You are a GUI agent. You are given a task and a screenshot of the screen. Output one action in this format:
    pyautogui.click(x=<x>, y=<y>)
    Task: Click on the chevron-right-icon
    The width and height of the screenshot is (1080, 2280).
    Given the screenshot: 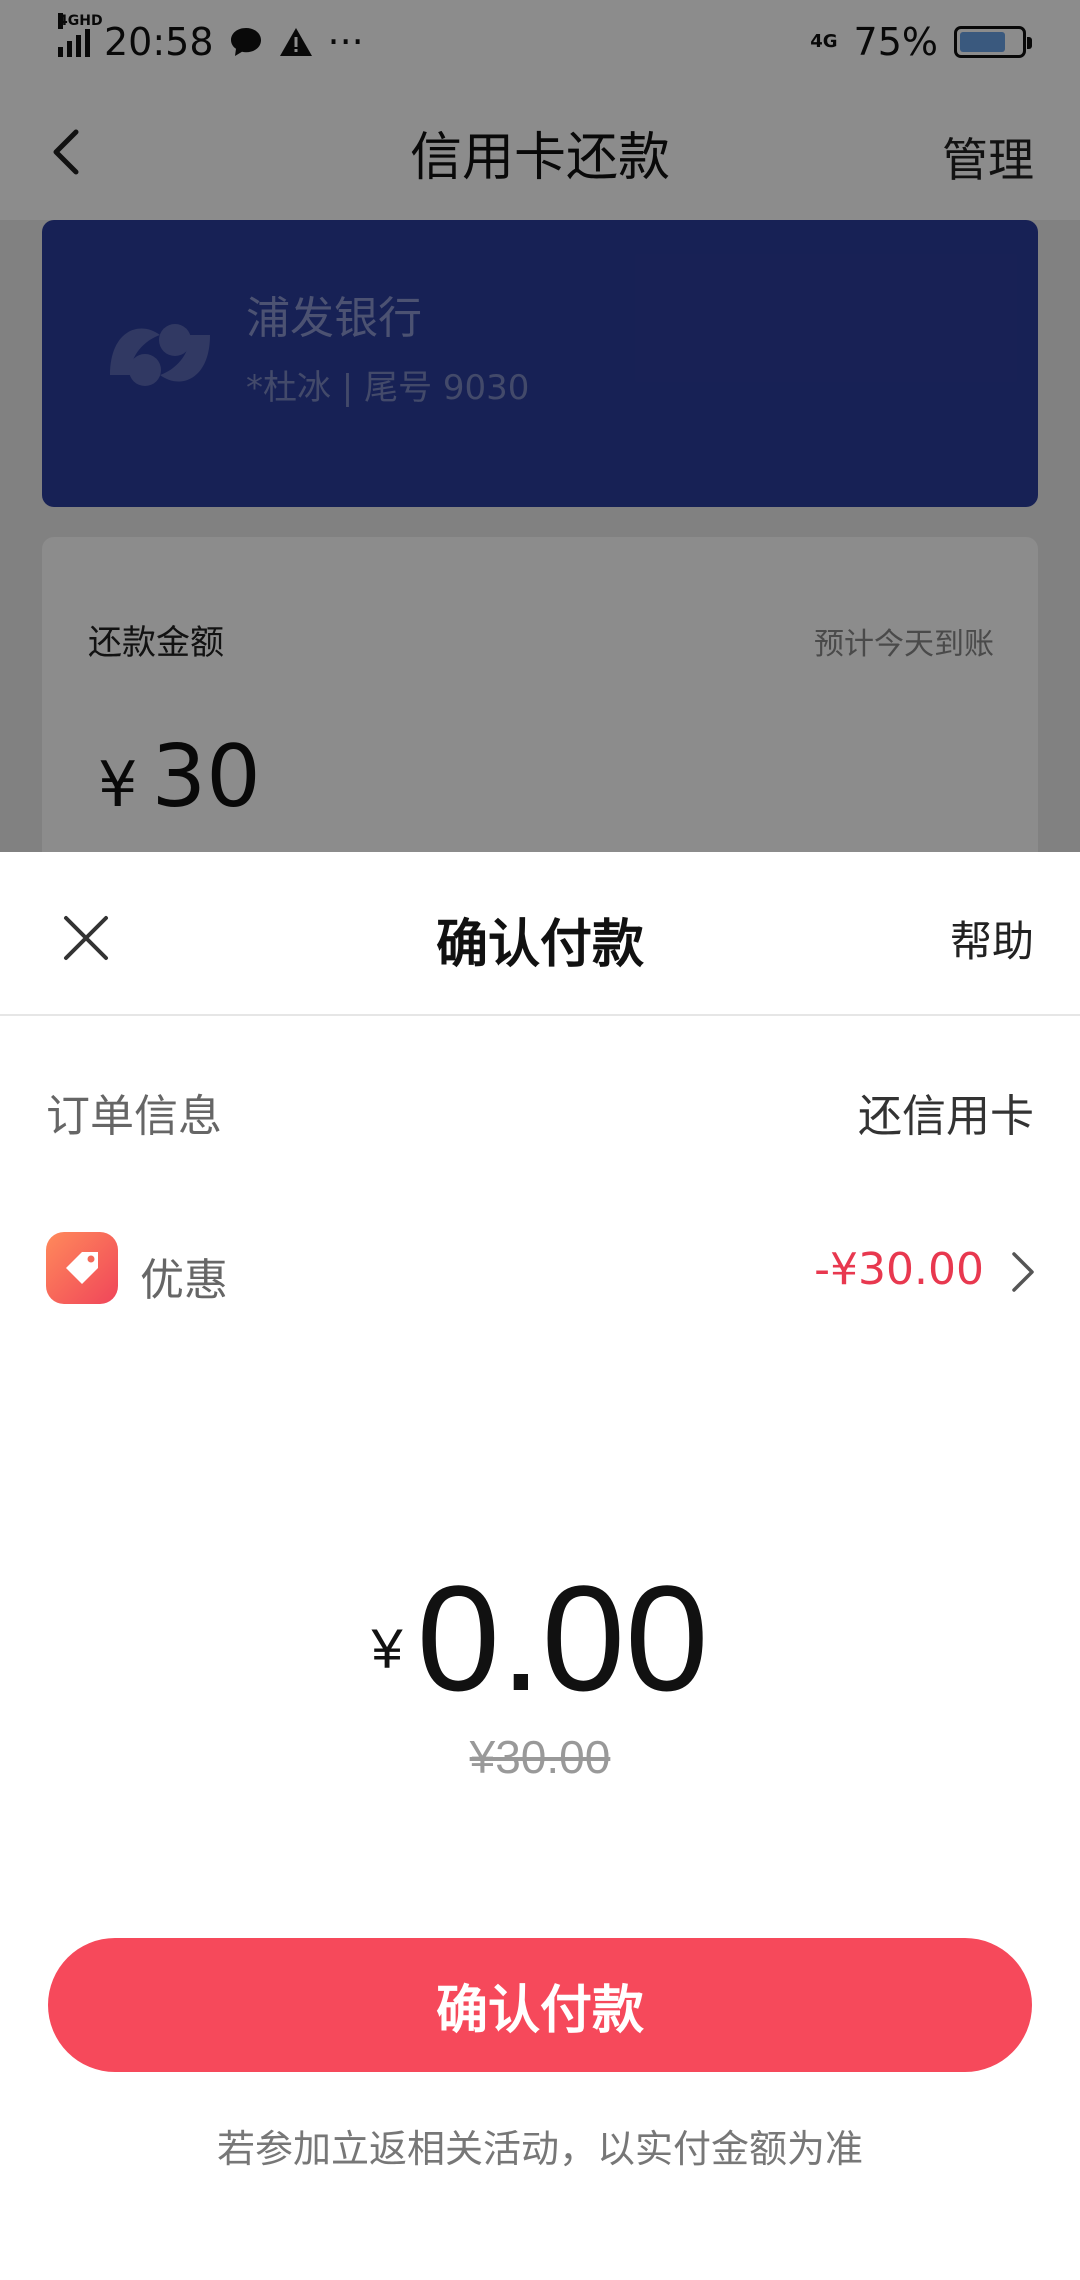 What is the action you would take?
    pyautogui.click(x=1023, y=1272)
    